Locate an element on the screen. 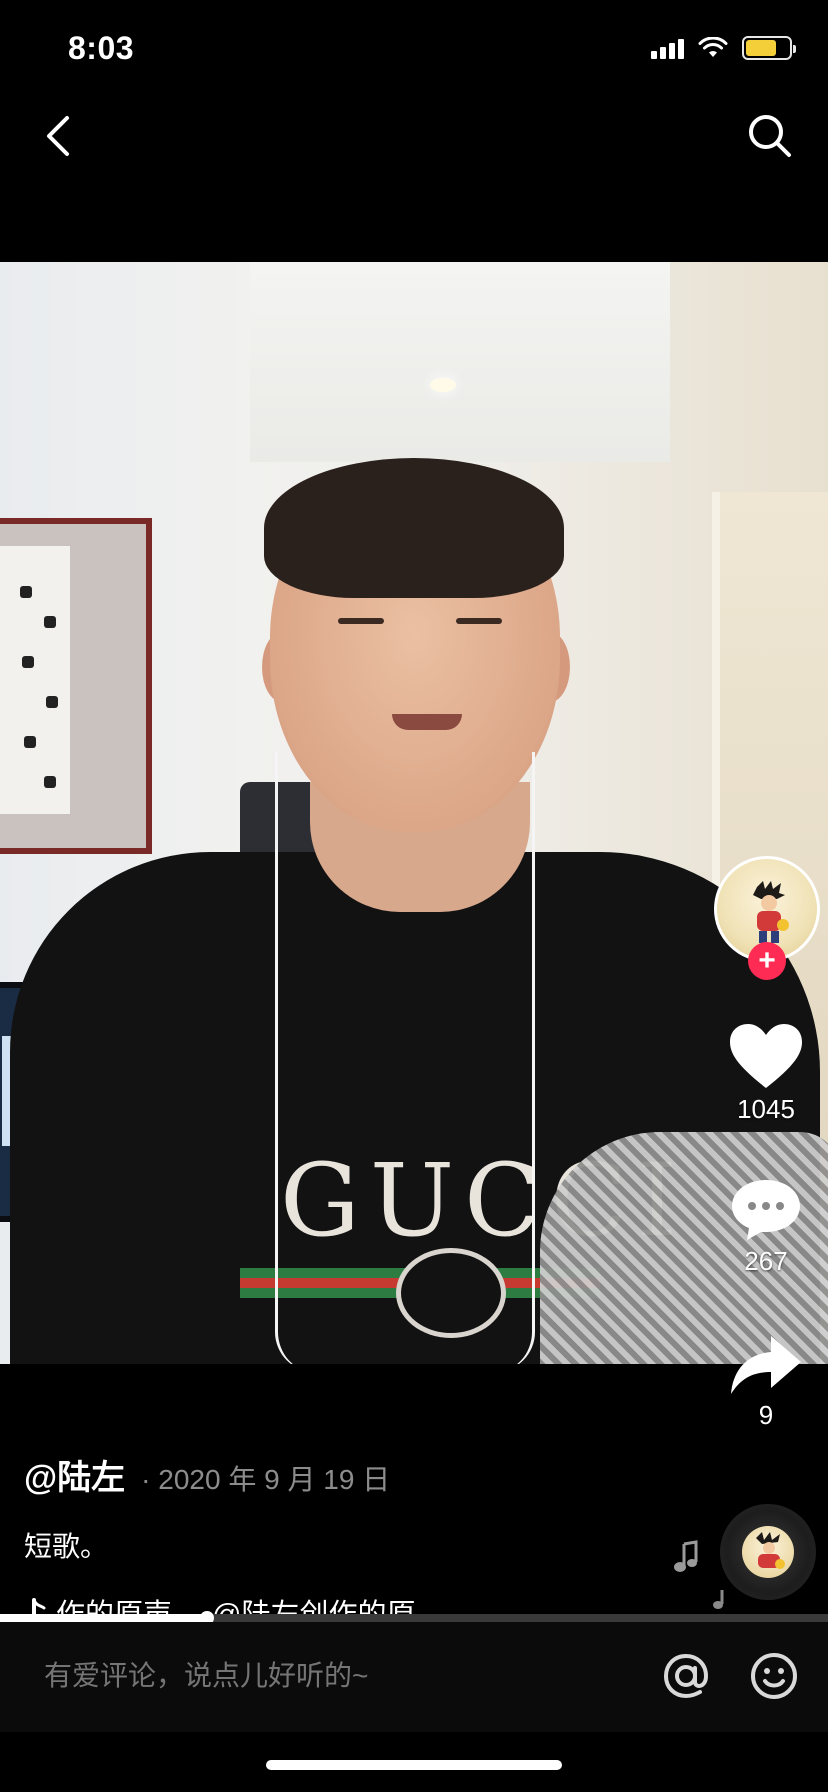  share-action: 9 is located at coordinates (766, 1382).